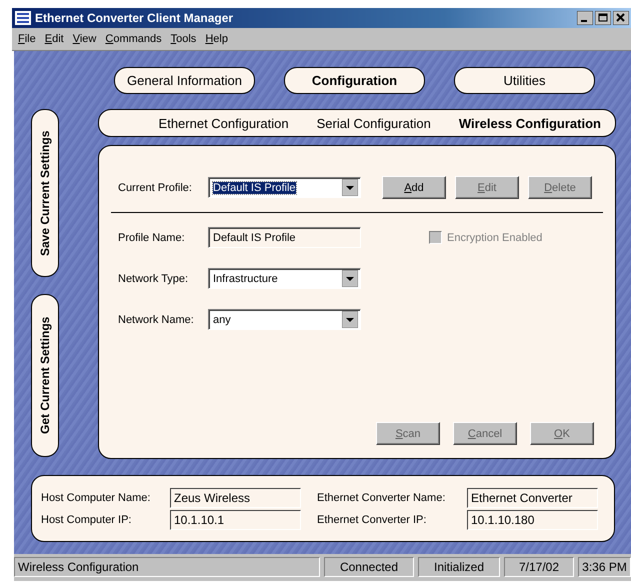 This screenshot has height=583, width=631. Describe the element at coordinates (532, 520) in the screenshot. I see `input-field: 10.1.10.180` at that location.